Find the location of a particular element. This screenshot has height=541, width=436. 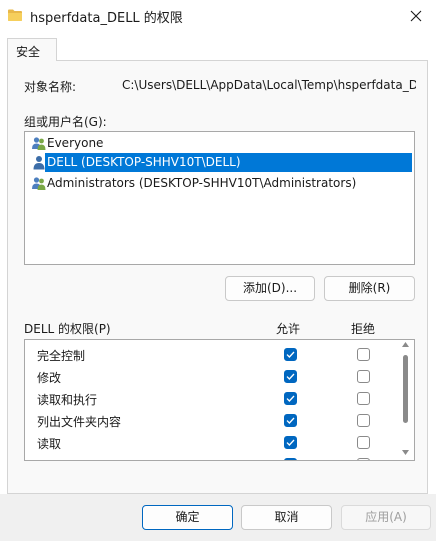

tab-security: 安全 is located at coordinates (32, 49).